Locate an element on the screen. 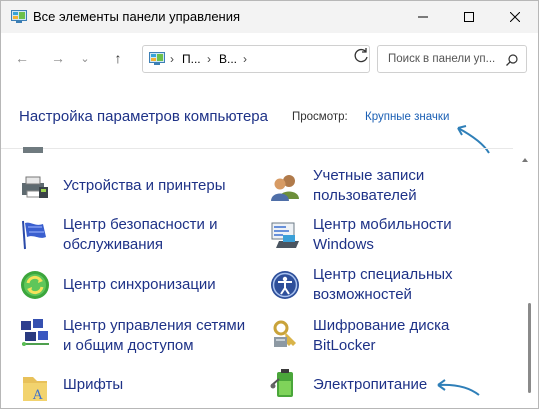  users-icon is located at coordinates (285, 188).